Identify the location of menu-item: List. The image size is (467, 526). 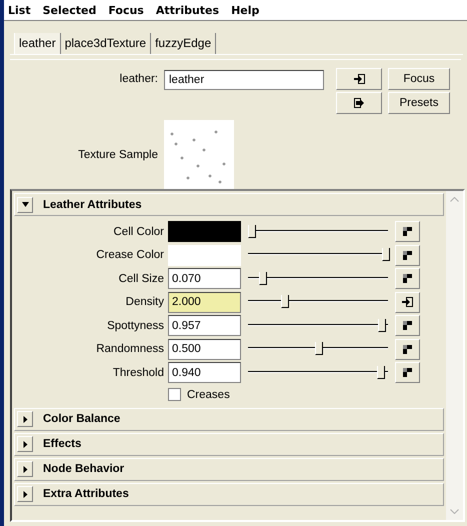
(19, 10).